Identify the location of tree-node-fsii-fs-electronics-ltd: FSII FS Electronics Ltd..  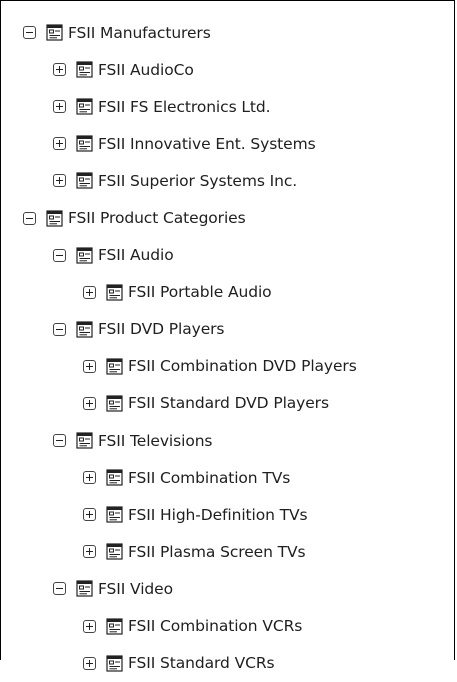
(228, 106).